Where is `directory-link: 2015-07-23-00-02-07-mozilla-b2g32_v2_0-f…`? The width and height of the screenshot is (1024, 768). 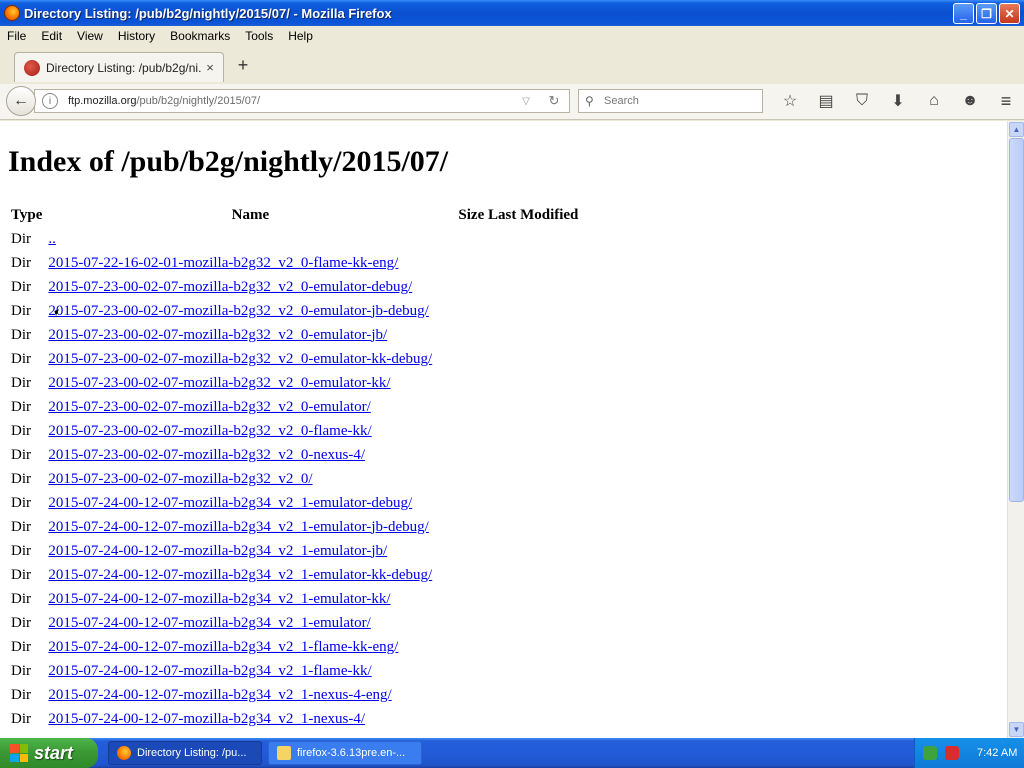
directory-link: 2015-07-23-00-02-07-mozilla-b2g32_v2_0-f… is located at coordinates (209, 431).